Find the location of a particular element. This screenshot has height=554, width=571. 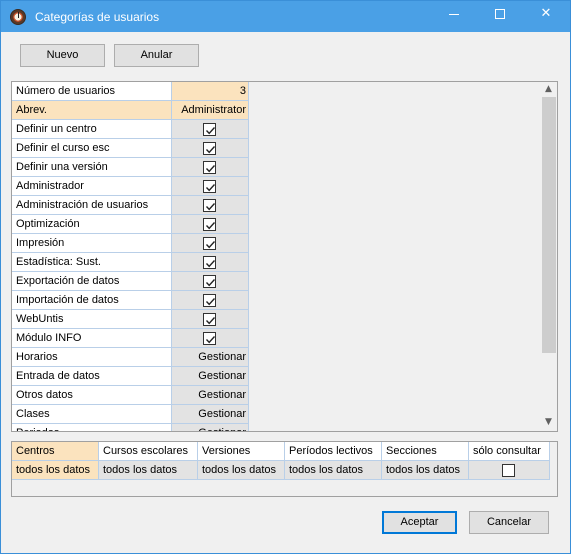

property-label: Definir un centro is located at coordinates (92, 129).